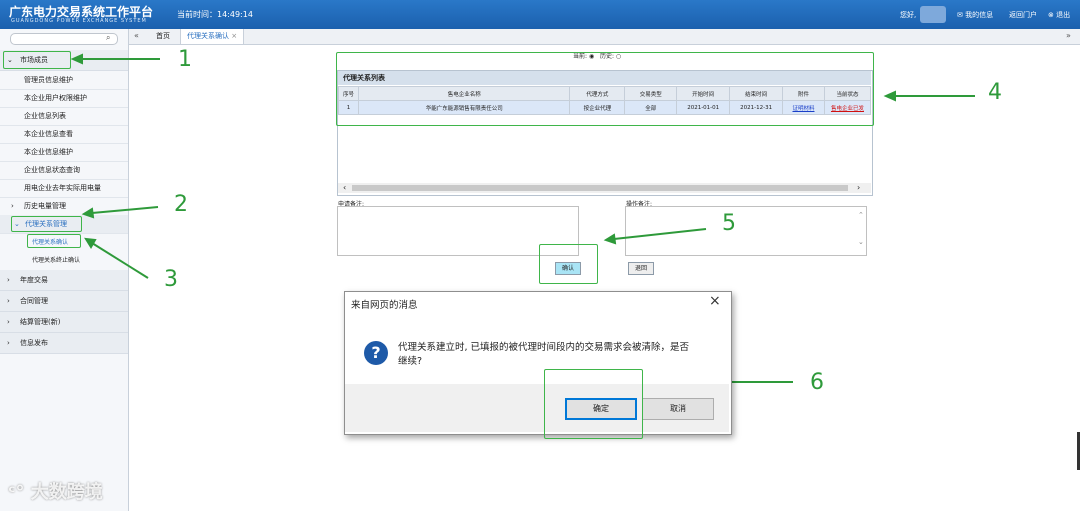 The height and width of the screenshot is (511, 1080). I want to click on watermark-text: 大数跨境, so click(66, 492).